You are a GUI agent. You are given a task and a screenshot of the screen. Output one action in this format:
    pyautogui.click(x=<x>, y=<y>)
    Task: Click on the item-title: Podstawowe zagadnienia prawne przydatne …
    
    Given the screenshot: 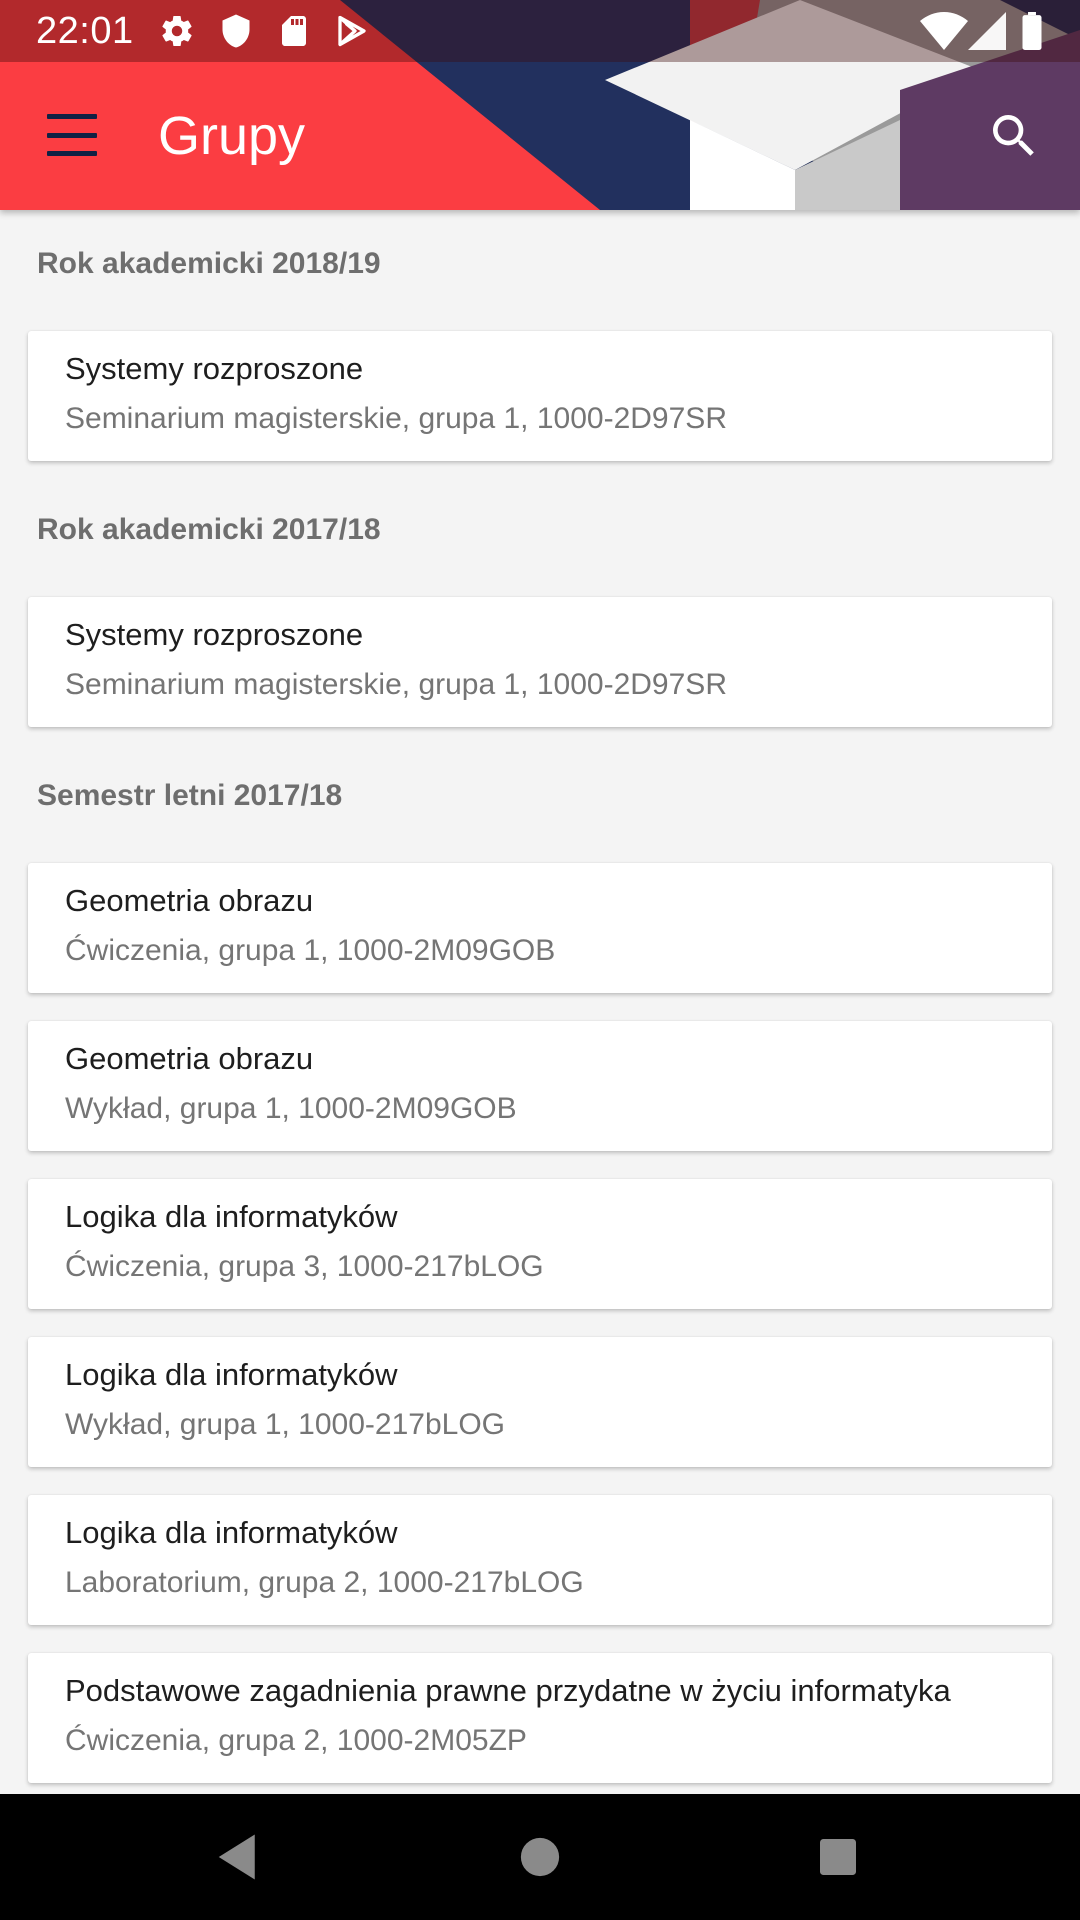 What is the action you would take?
    pyautogui.click(x=508, y=1690)
    